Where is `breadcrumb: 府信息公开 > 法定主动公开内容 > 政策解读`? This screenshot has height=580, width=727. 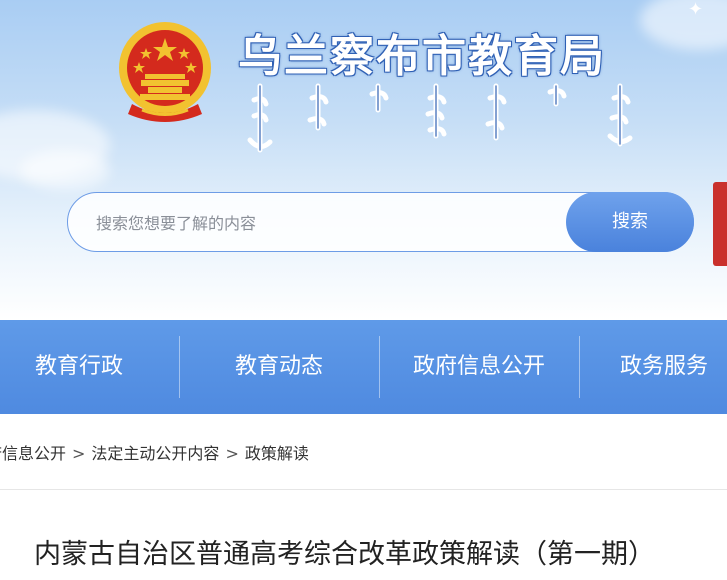
breadcrumb: 府信息公开 > 法定主动公开内容 > 政策解读 is located at coordinates (154, 453).